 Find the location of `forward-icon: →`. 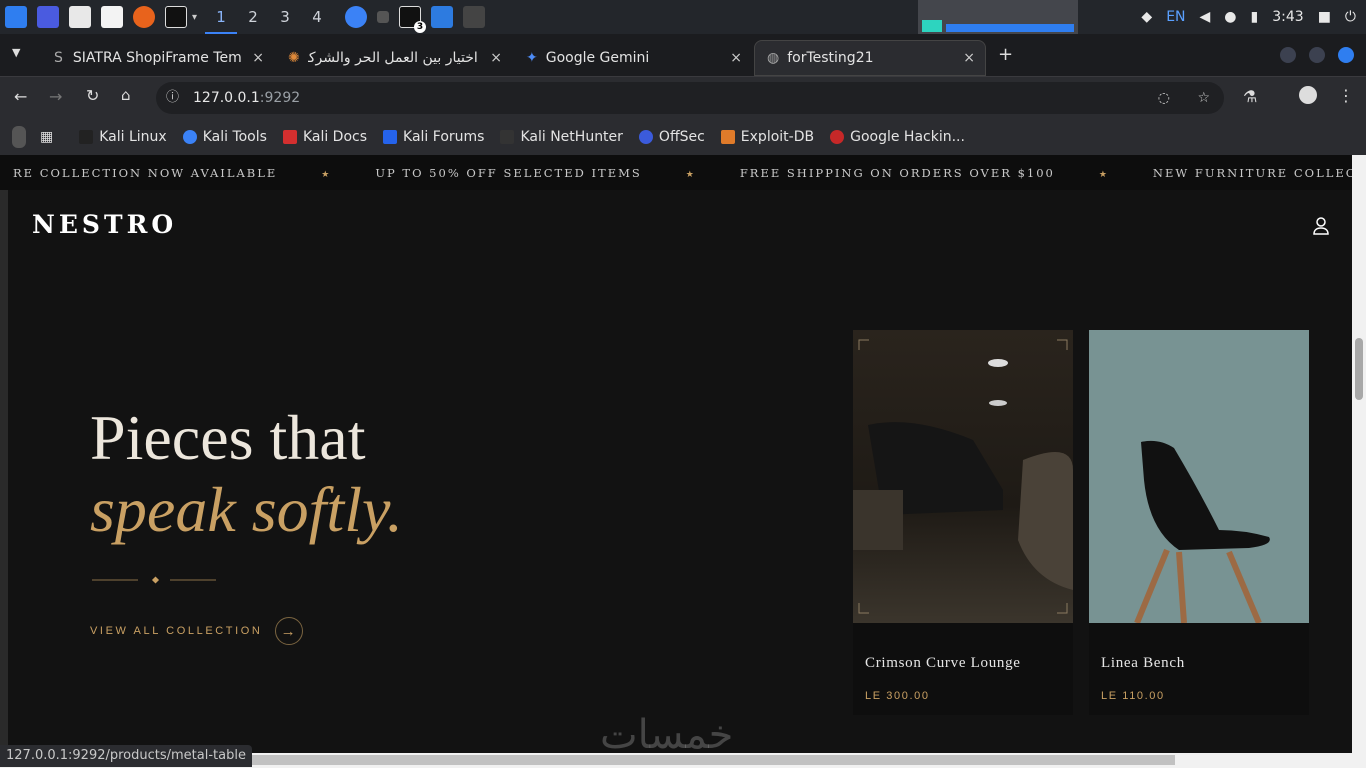

forward-icon: → is located at coordinates (55, 96).